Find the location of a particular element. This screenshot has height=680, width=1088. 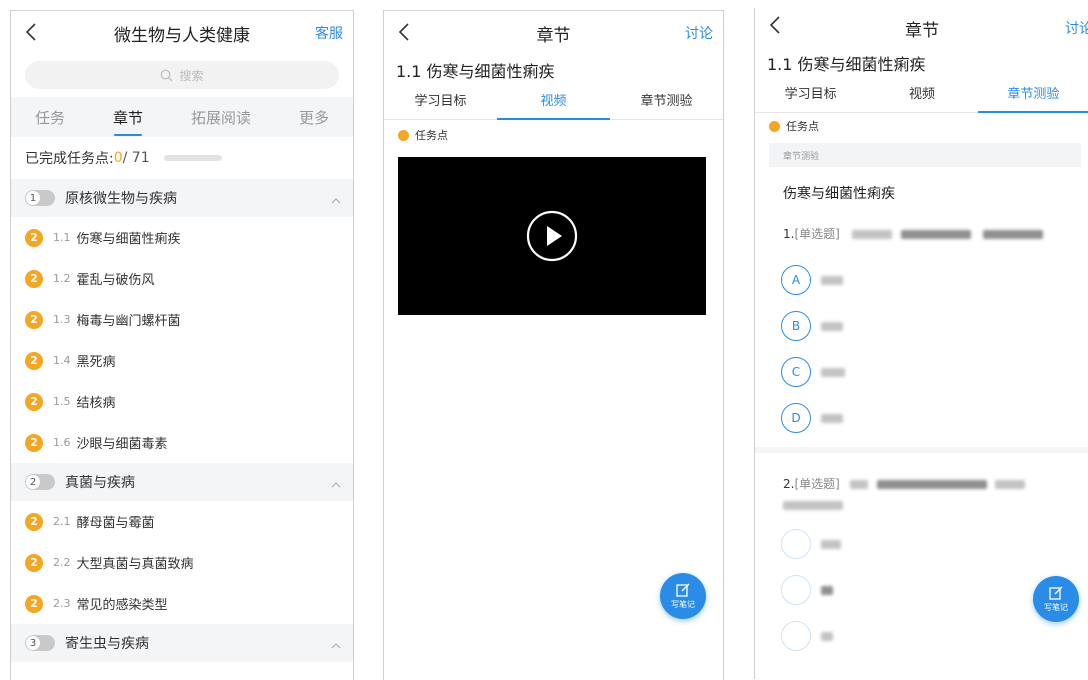

option-b-circle: B is located at coordinates (796, 326).